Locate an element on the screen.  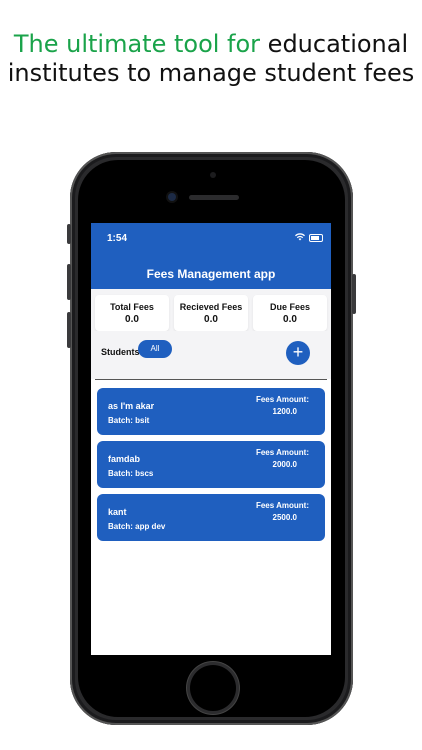
volume-down-button is located at coordinates (69, 330).